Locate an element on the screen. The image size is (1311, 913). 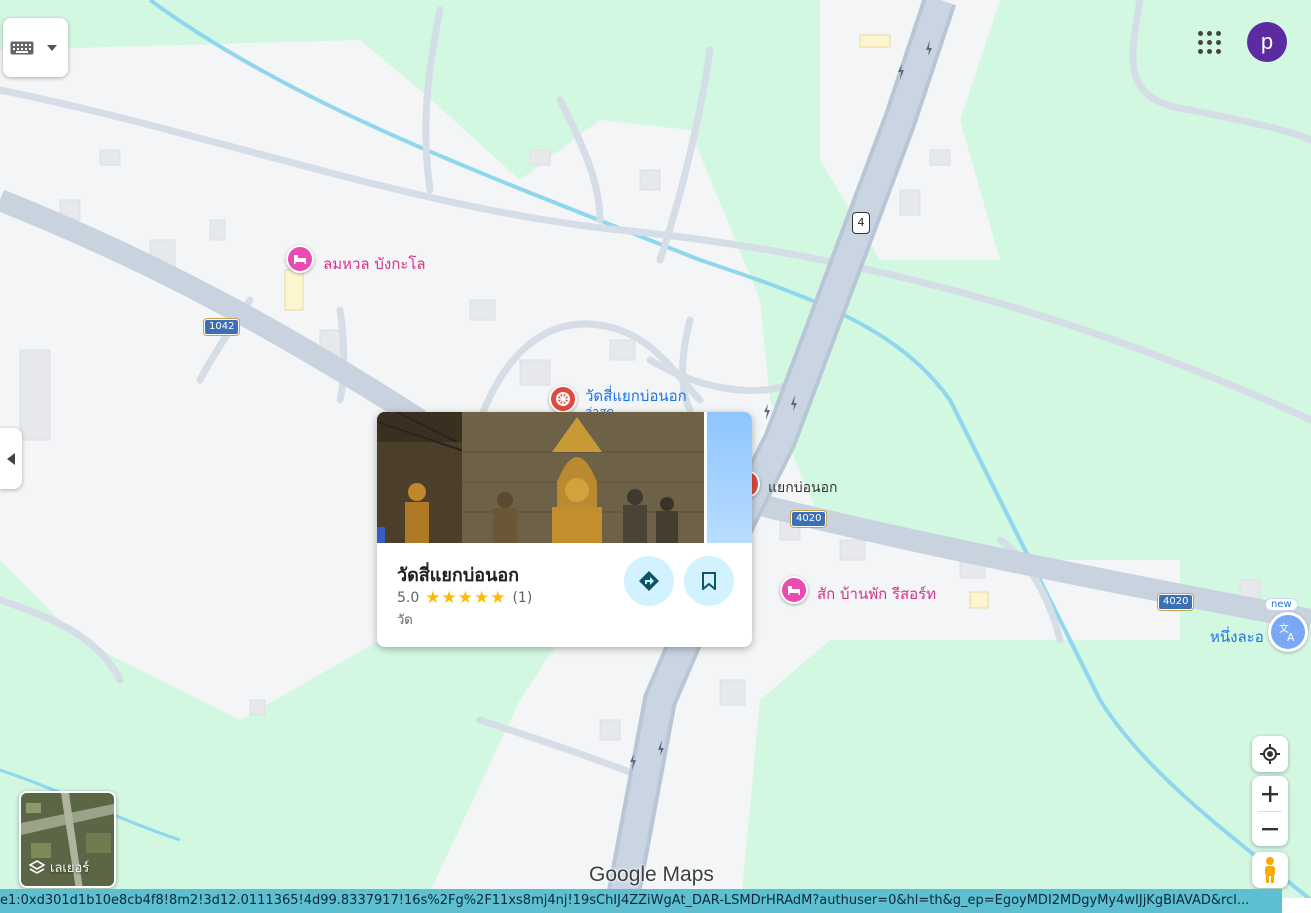
keyboard-icon is located at coordinates (22, 48).